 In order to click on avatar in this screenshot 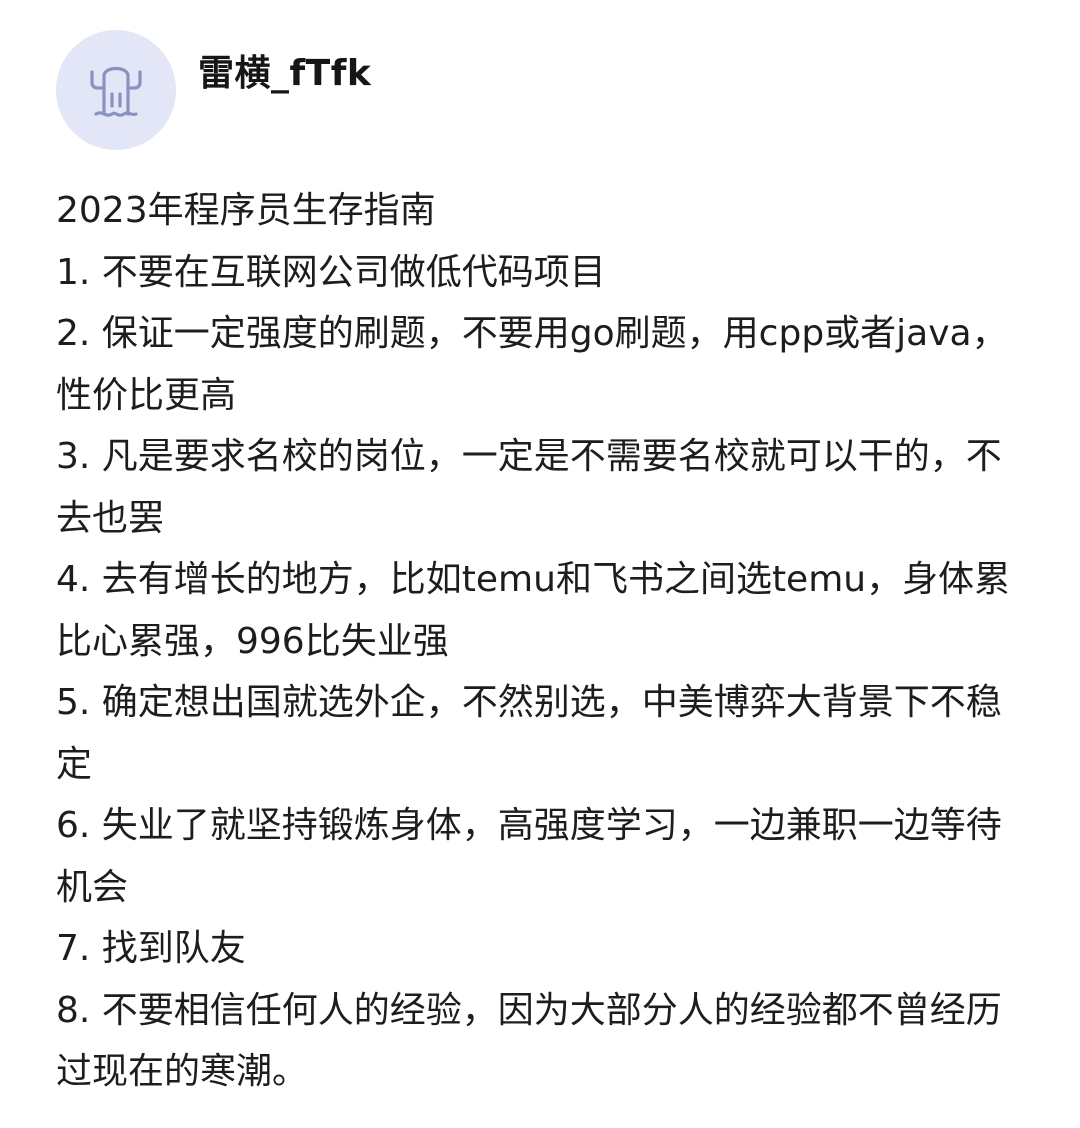, I will do `click(116, 90)`.